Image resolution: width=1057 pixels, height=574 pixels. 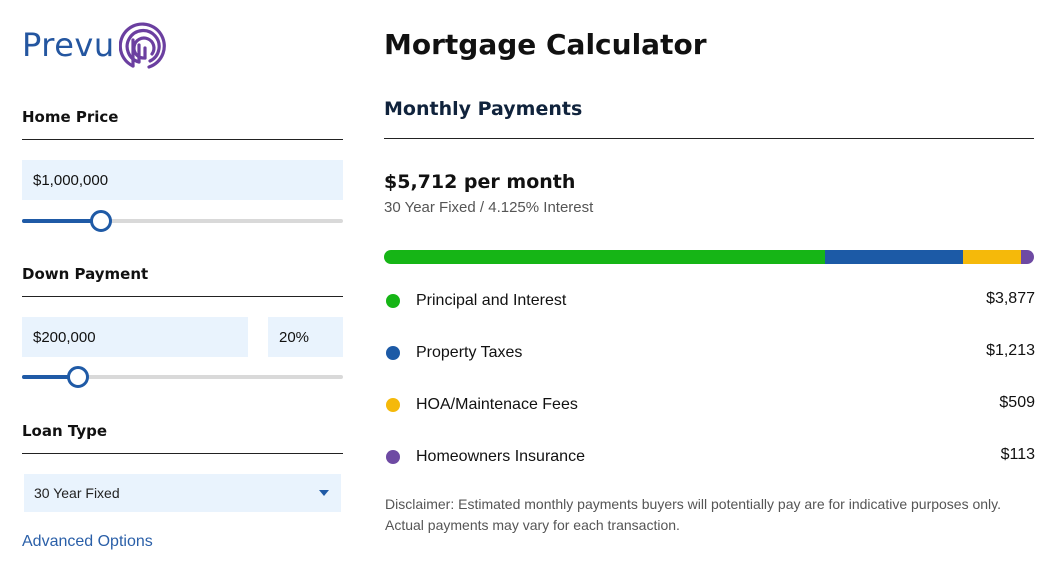 I want to click on list-item: Property Taxes $1,213, so click(x=709, y=366).